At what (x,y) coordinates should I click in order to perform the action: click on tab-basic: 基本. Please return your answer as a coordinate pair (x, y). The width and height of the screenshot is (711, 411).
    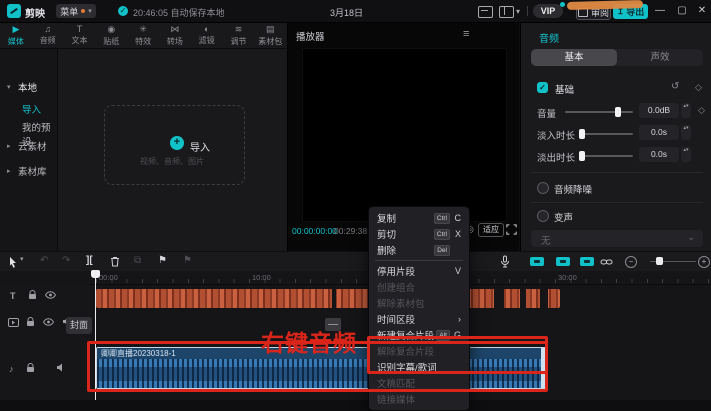
    Looking at the image, I should click on (574, 57).